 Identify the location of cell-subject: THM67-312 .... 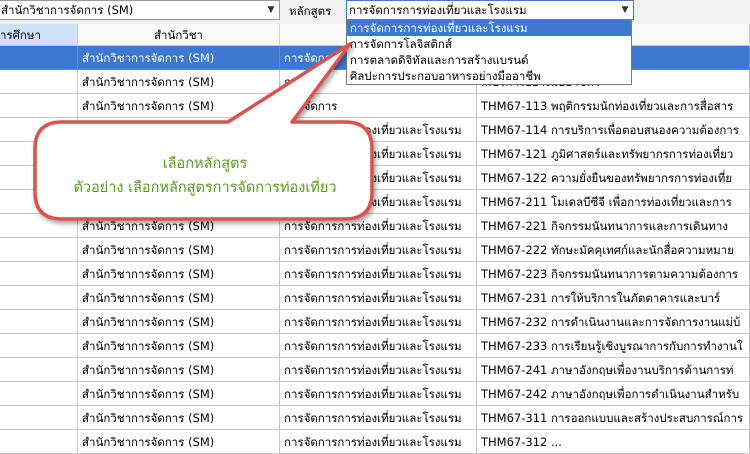
(613, 442).